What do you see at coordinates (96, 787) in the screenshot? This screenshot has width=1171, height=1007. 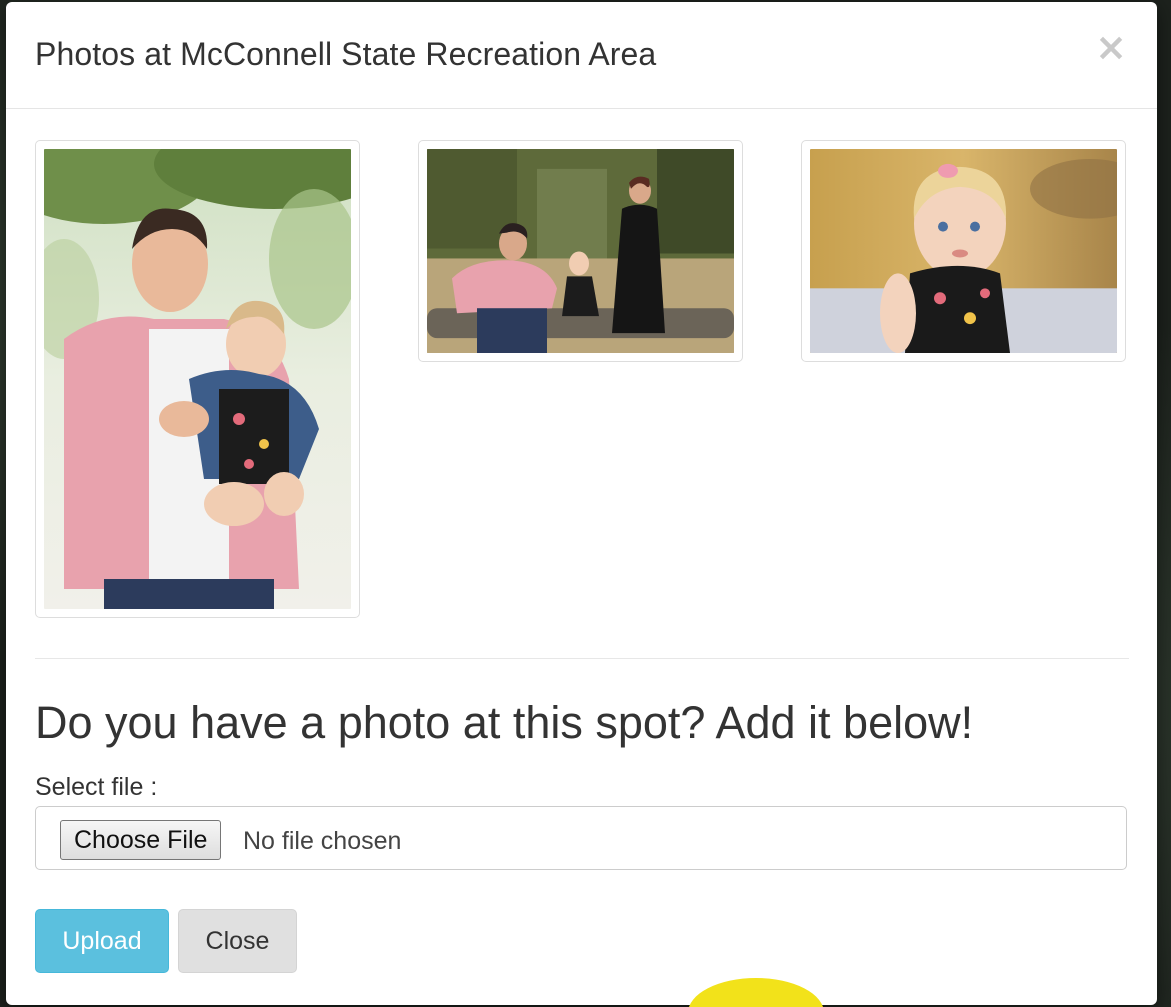 I see `select-file-label: Select file :` at bounding box center [96, 787].